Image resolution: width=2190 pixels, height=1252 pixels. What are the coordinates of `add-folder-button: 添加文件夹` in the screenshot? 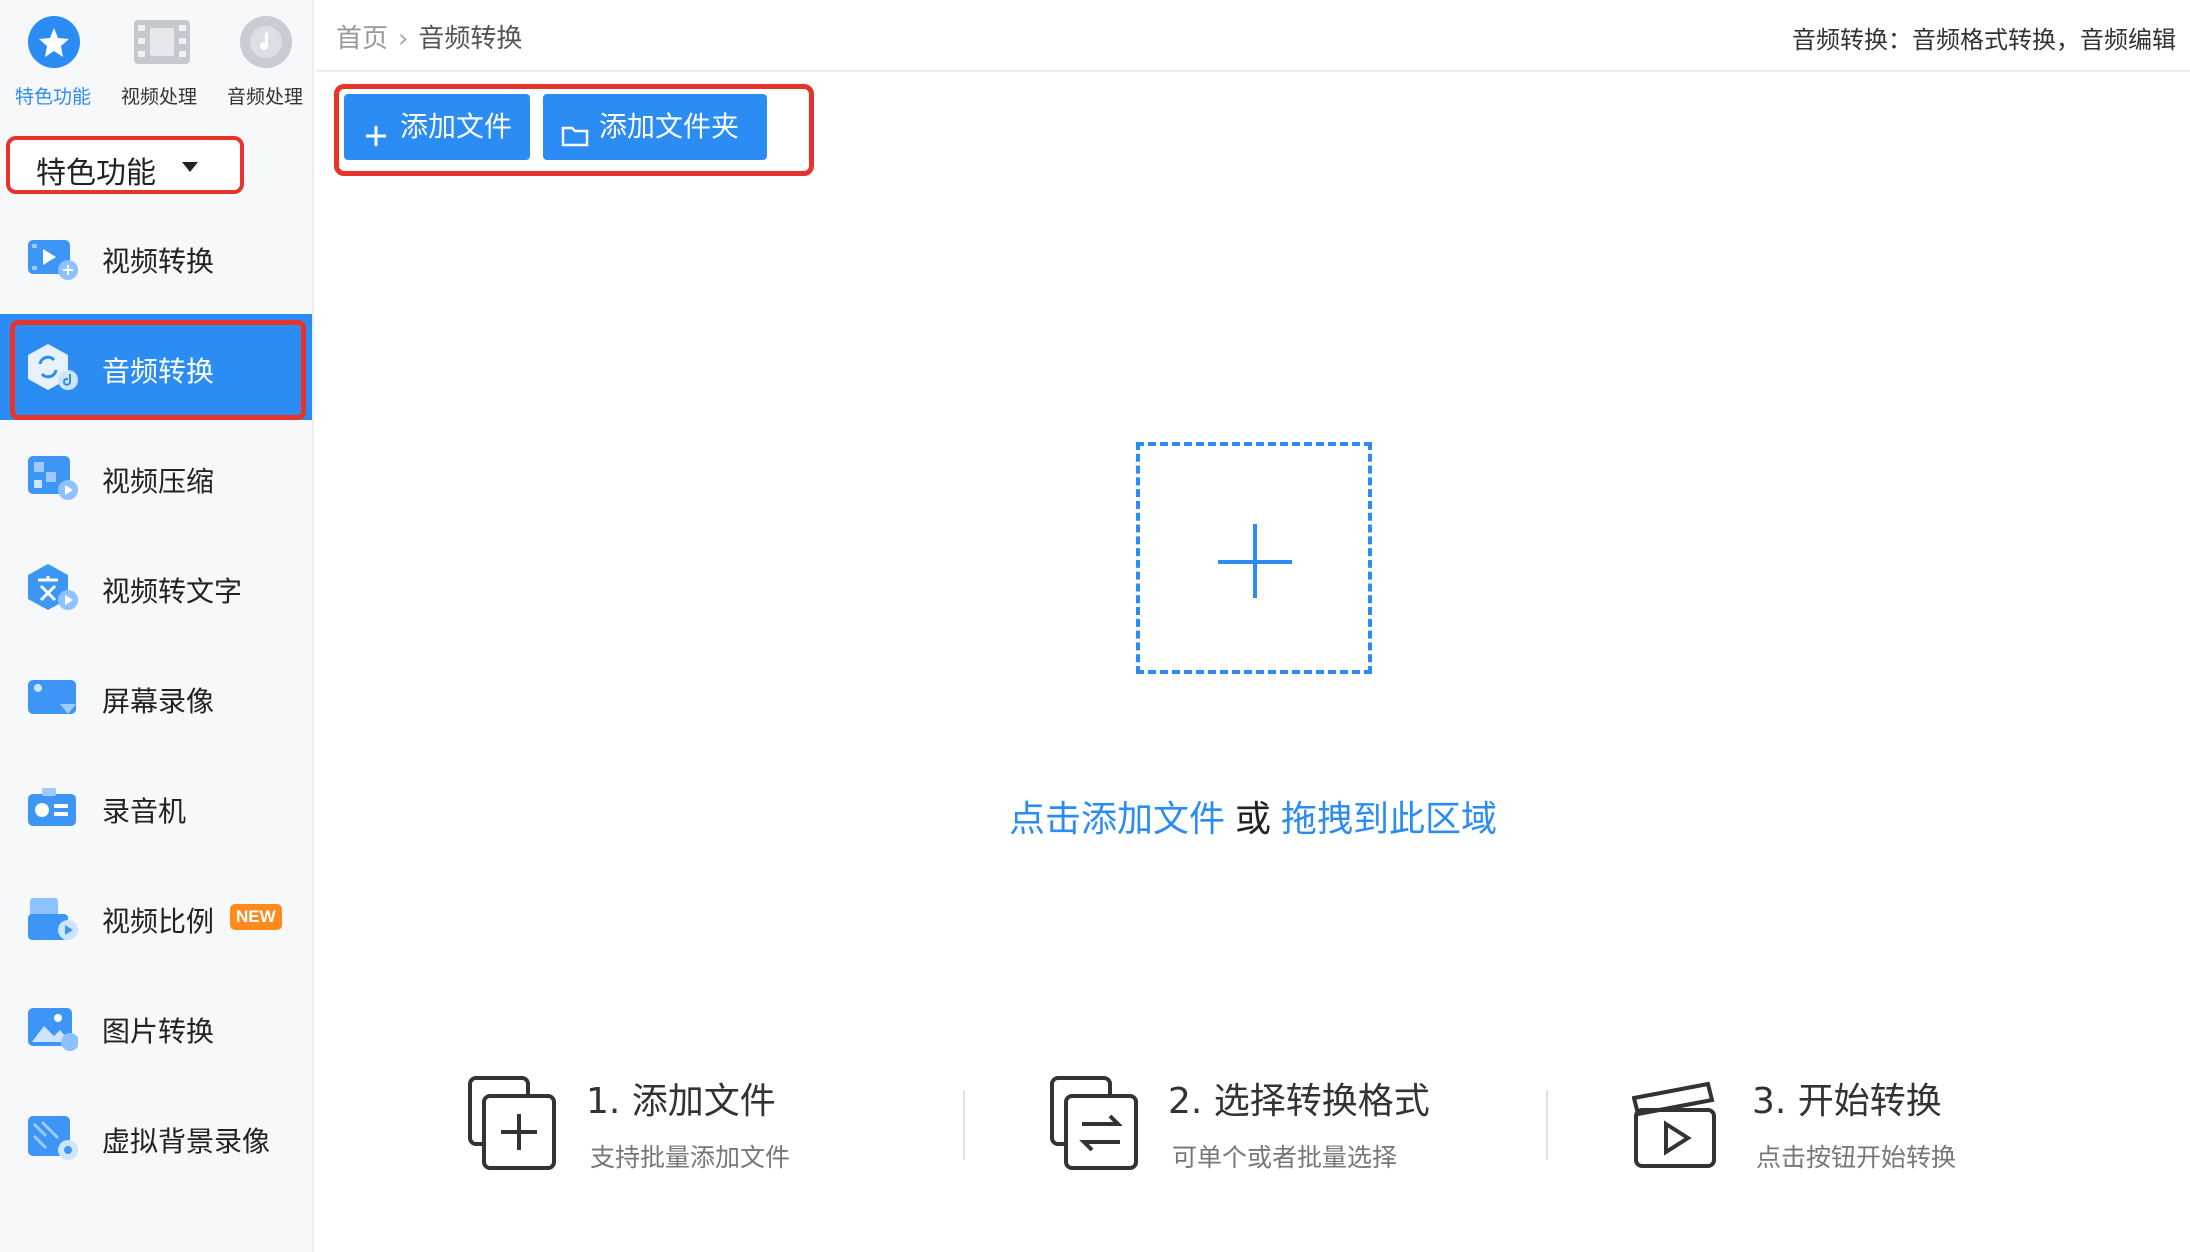 It's located at (655, 127).